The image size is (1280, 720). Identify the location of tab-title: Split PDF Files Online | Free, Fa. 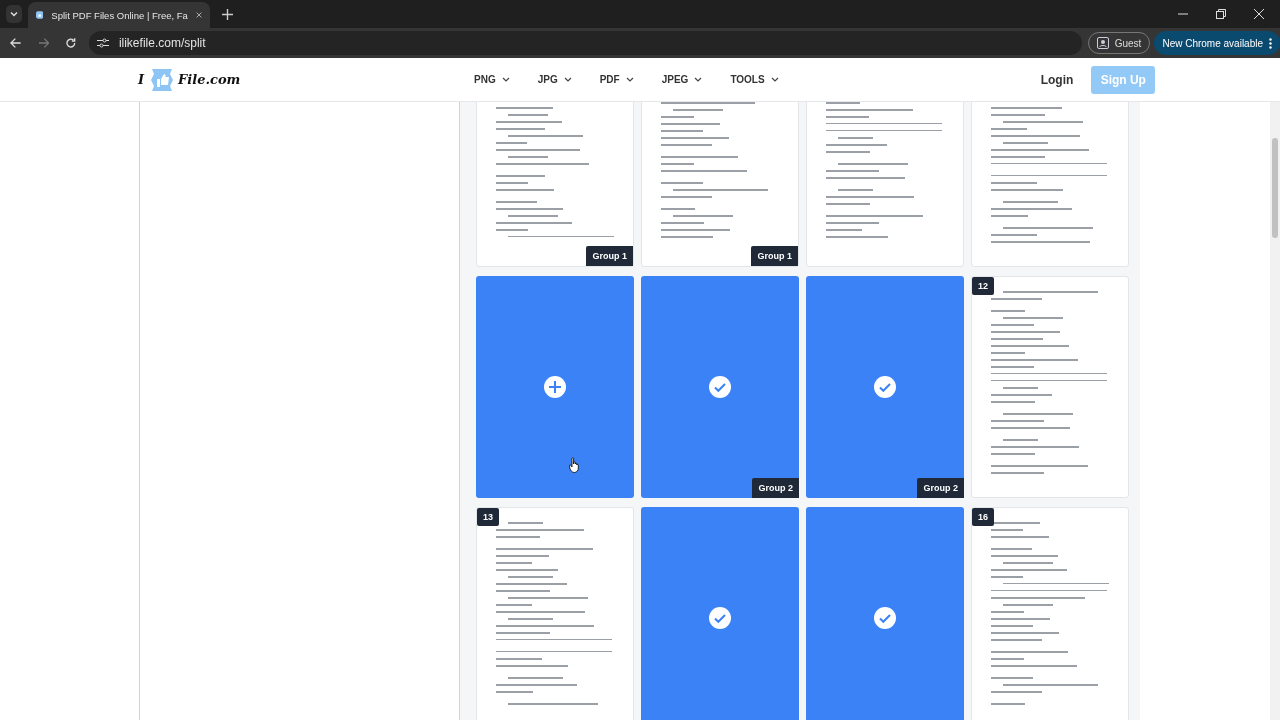
(119, 15).